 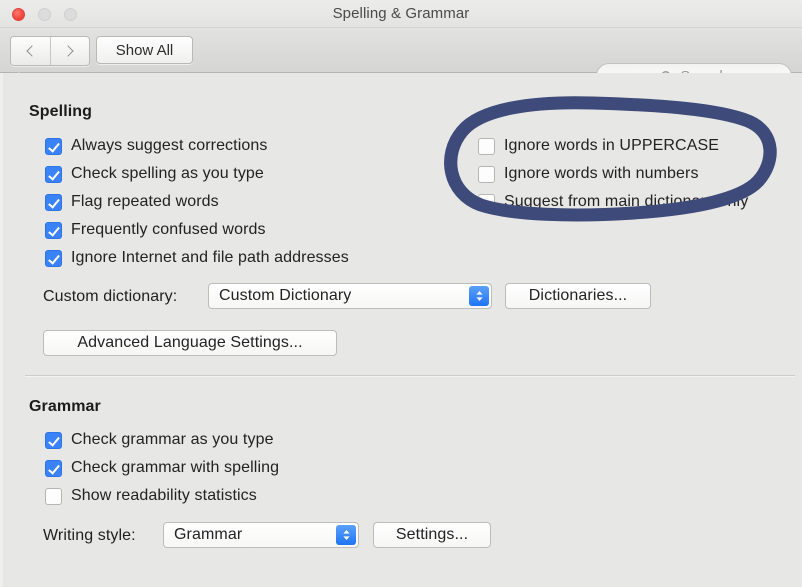 I want to click on title-bar: Spelling & Grammar, so click(x=401, y=14).